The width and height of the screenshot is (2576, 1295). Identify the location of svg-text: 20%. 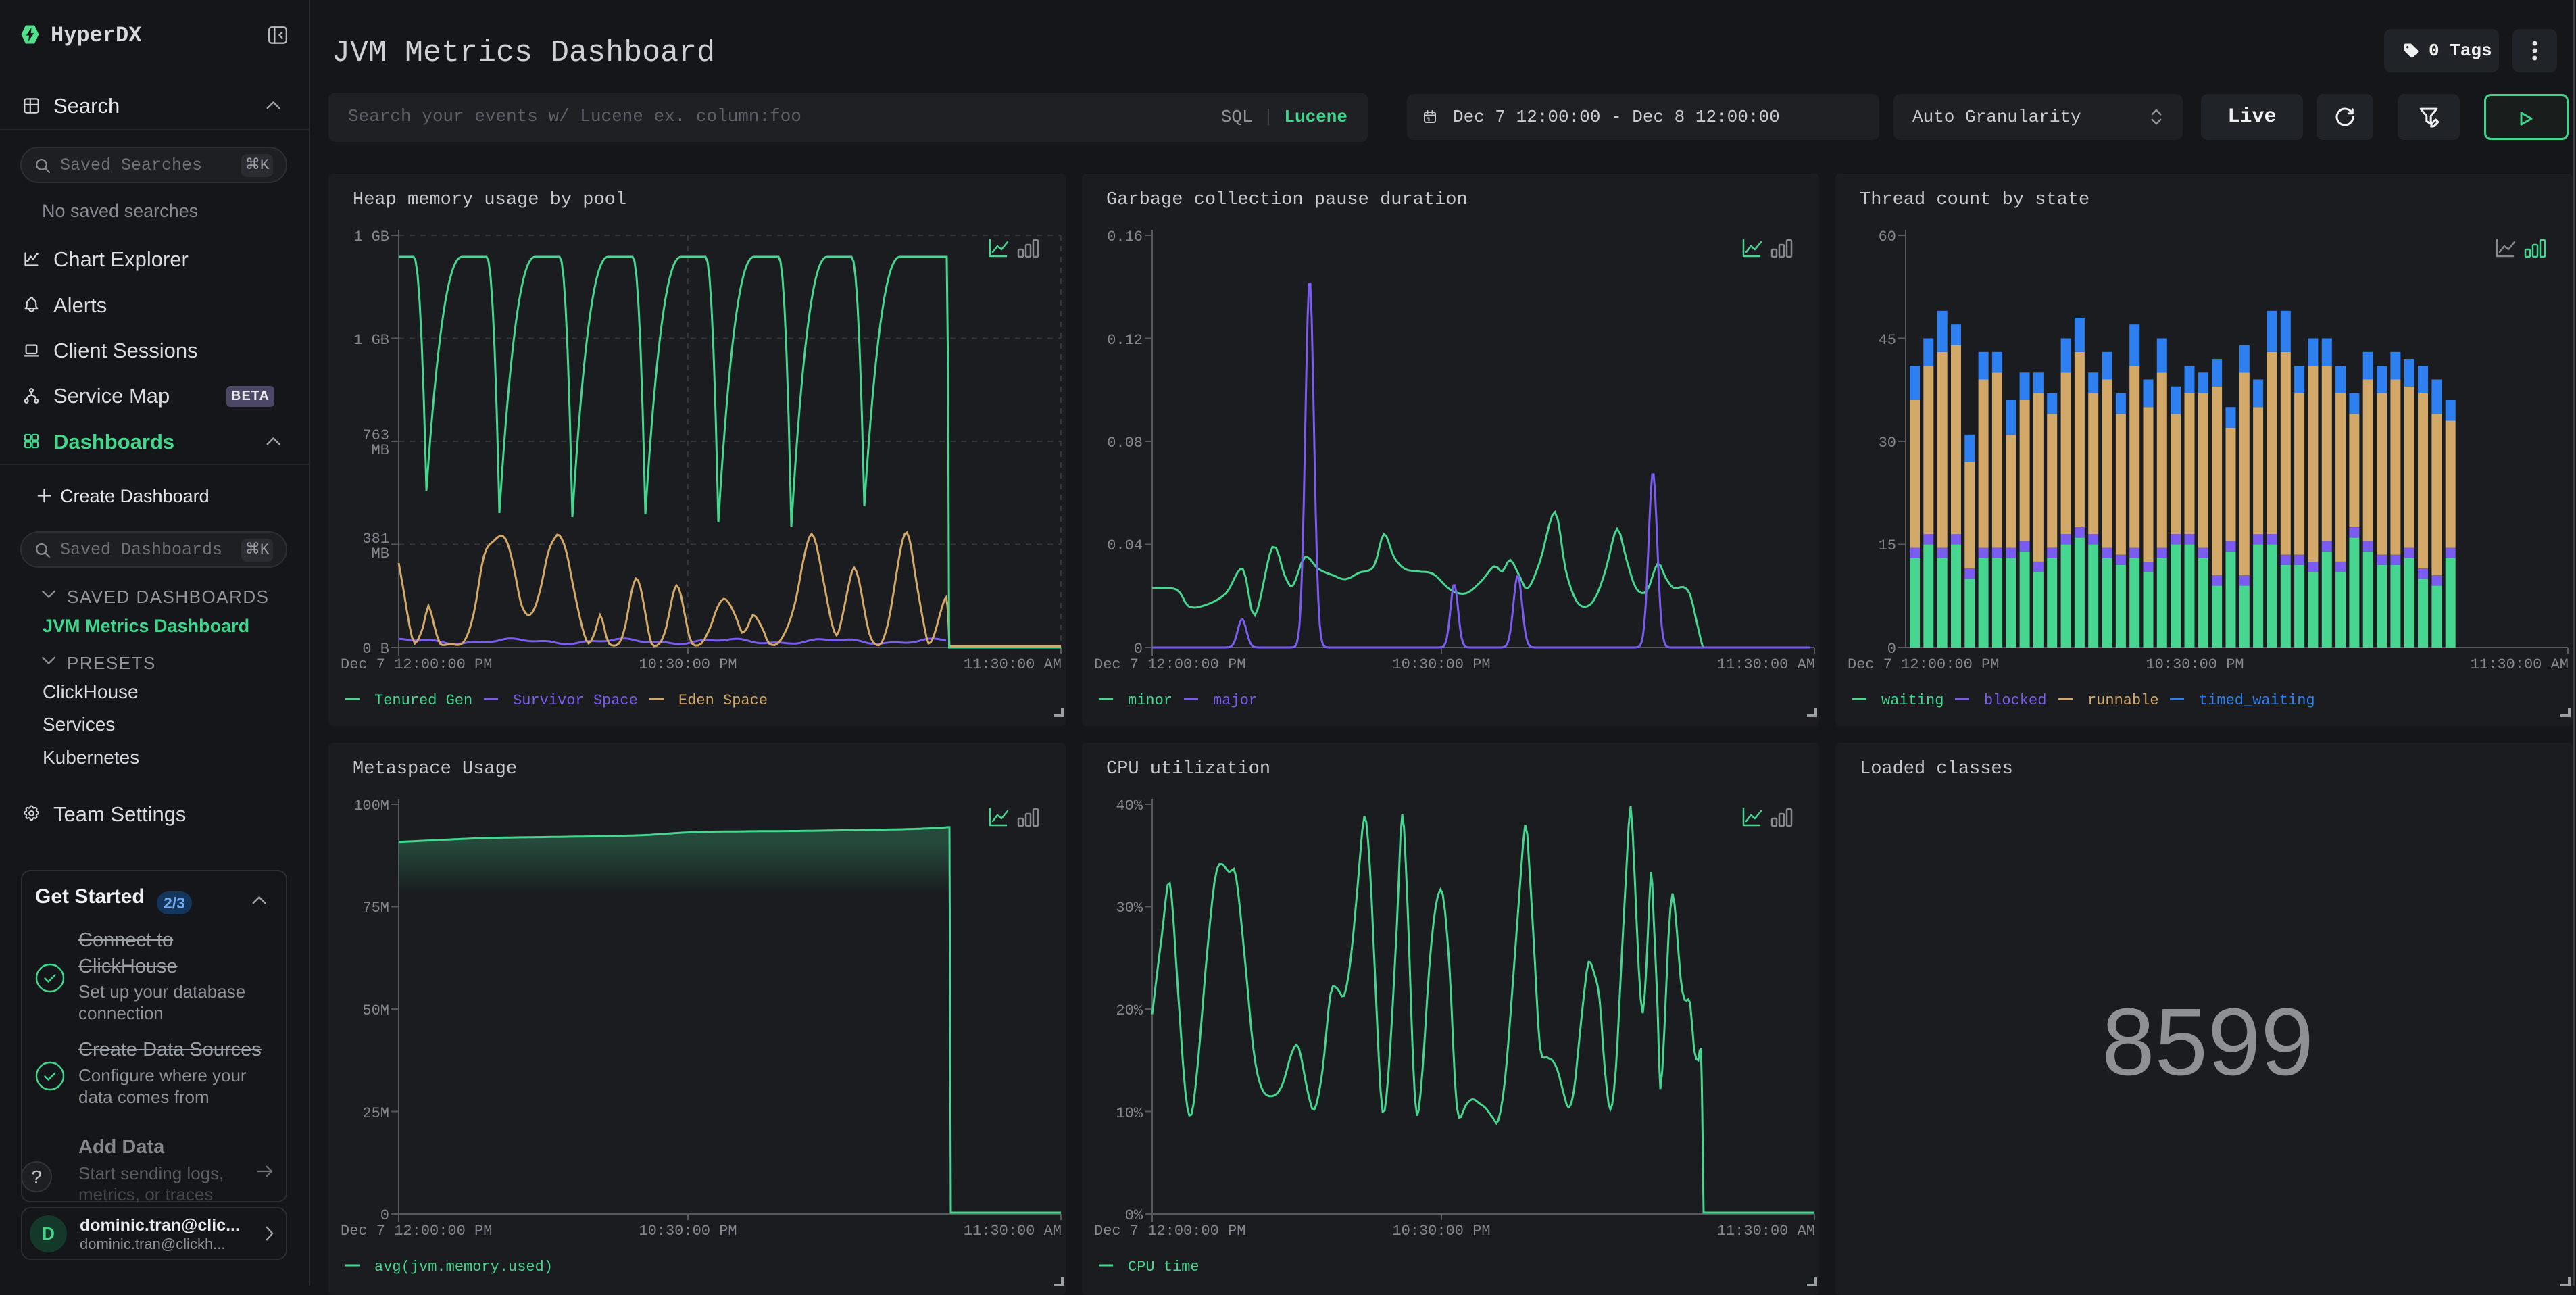
(1130, 1011).